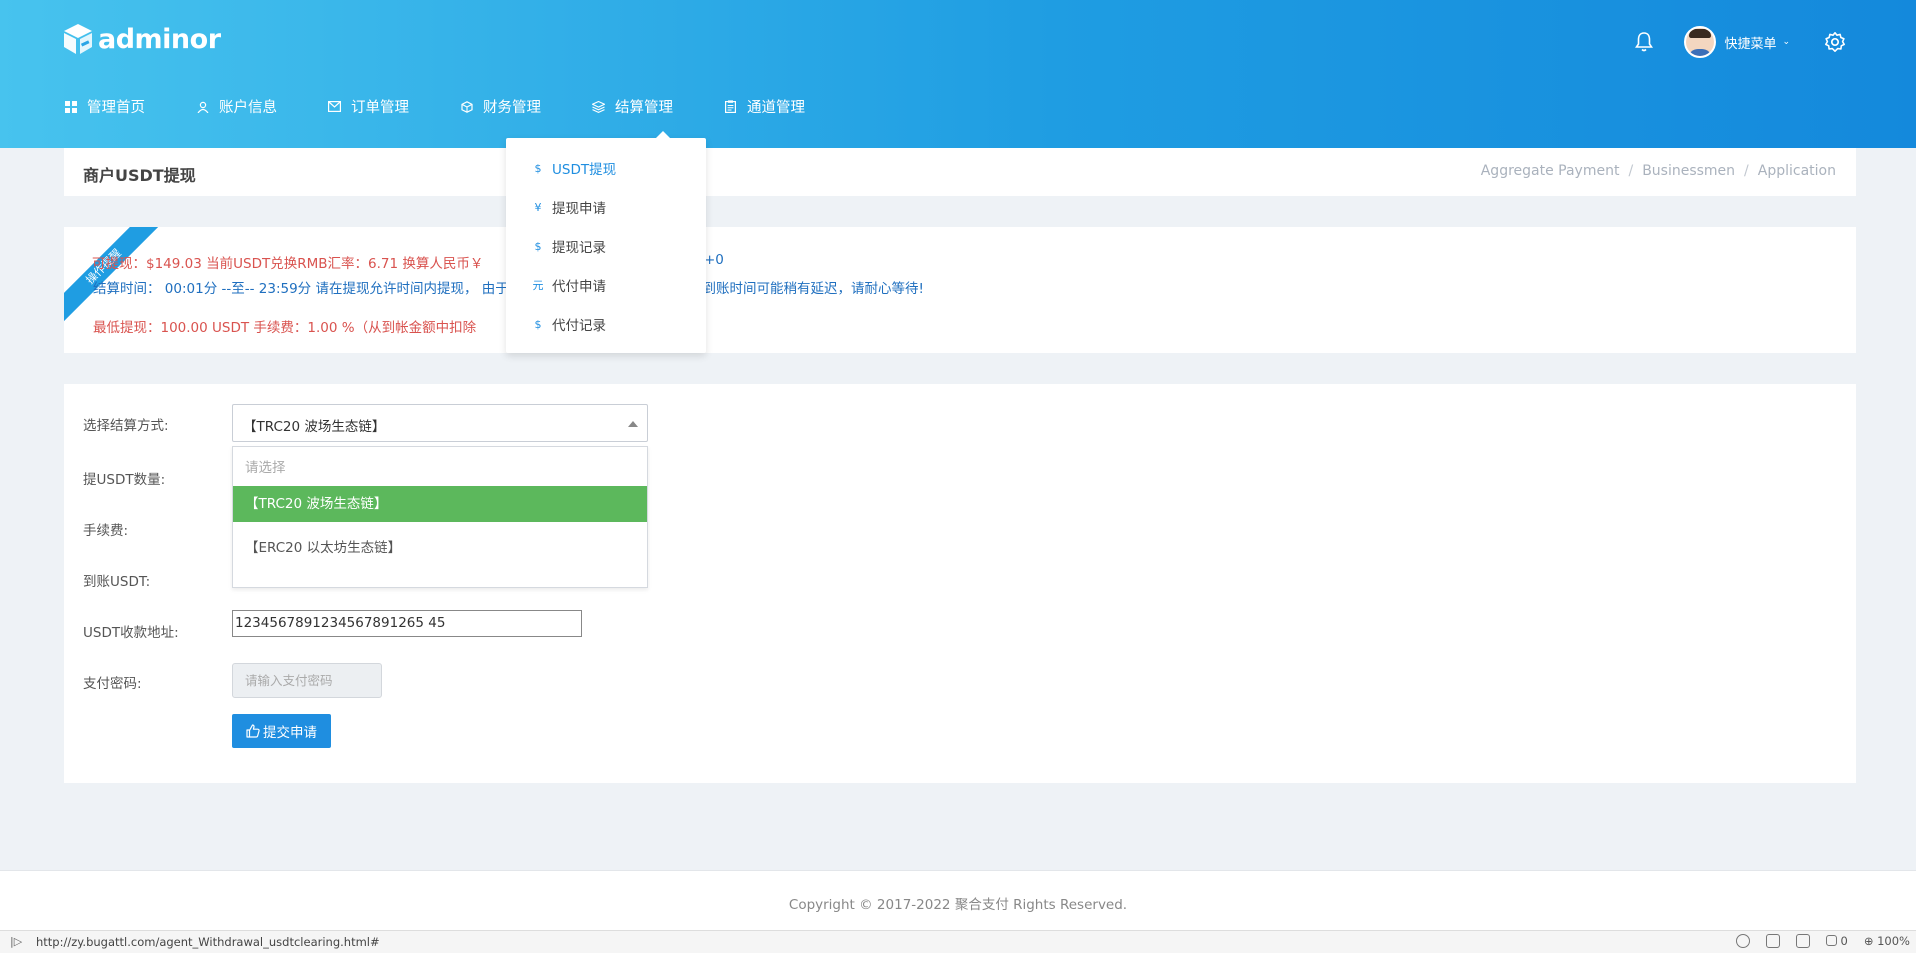  What do you see at coordinates (776, 108) in the screenshot?
I see `nav-item-label: 通道管理` at bounding box center [776, 108].